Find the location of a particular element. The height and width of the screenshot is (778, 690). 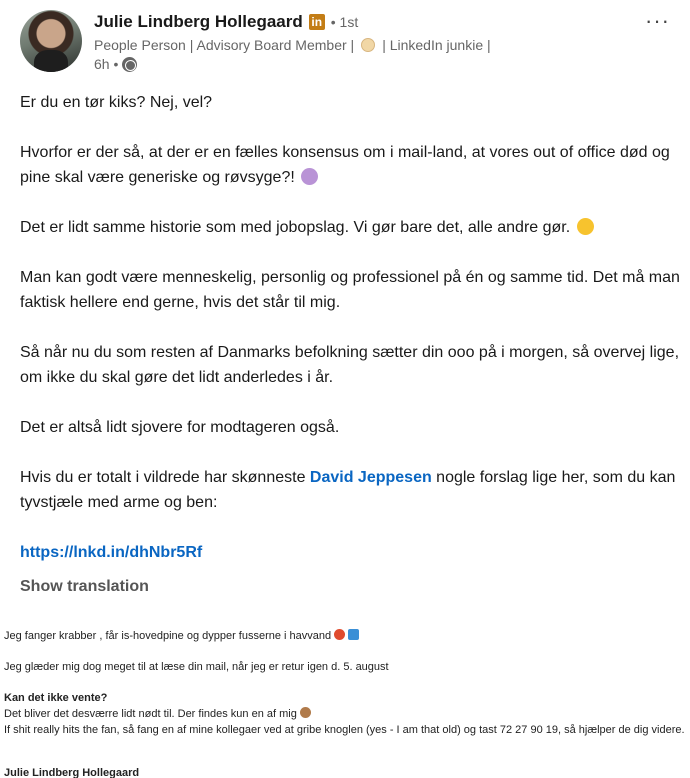

person-shrugging-icon is located at coordinates (310, 176).